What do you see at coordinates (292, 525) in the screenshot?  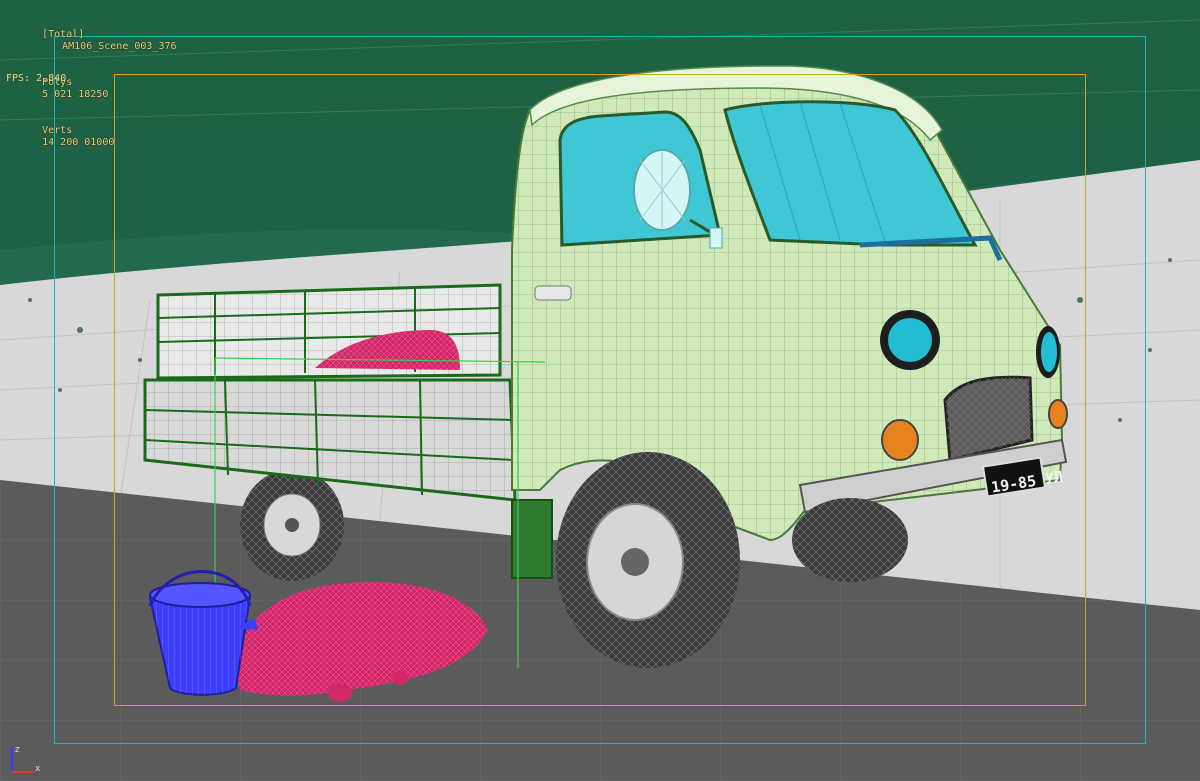 I see `rear-wheel` at bounding box center [292, 525].